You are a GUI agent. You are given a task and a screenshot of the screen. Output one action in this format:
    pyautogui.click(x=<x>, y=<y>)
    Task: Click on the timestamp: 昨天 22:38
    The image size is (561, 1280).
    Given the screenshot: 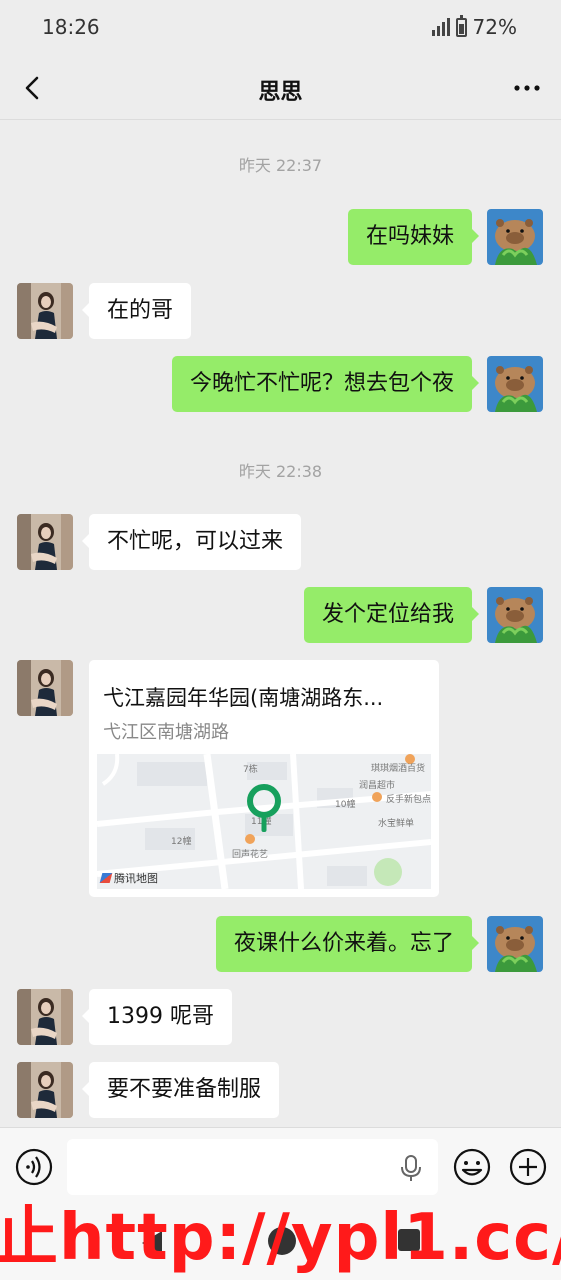 What is the action you would take?
    pyautogui.click(x=280, y=471)
    